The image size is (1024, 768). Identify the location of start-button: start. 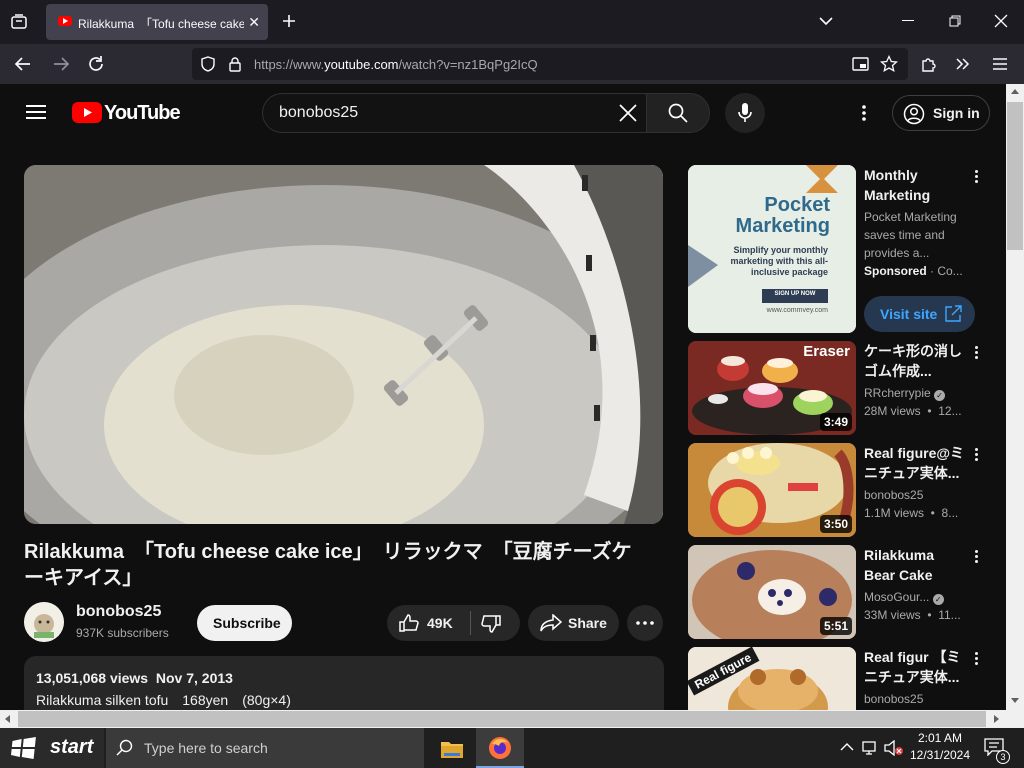
(52, 748).